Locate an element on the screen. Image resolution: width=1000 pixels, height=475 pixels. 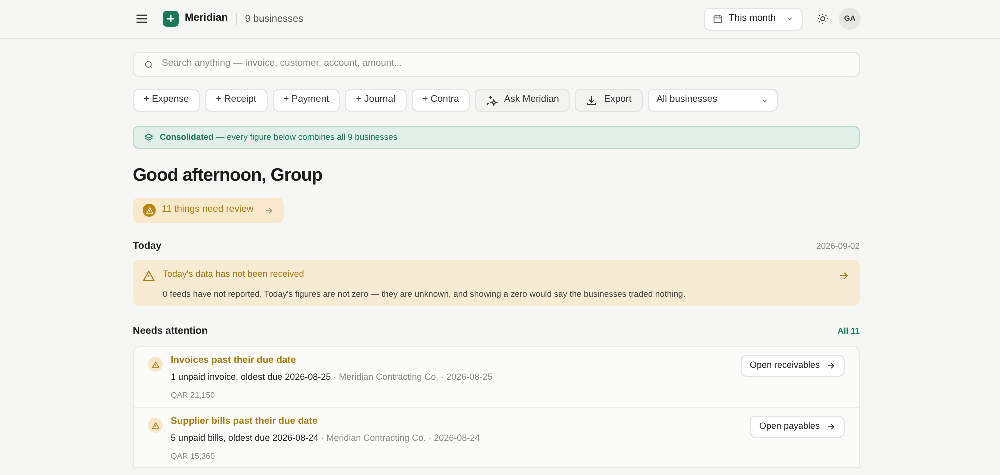
item-summary: 5 unpaid bills, oldest due 2026-08-24 · Meridian Contracting Co. · 2026-08-24 is located at coordinates (326, 438).